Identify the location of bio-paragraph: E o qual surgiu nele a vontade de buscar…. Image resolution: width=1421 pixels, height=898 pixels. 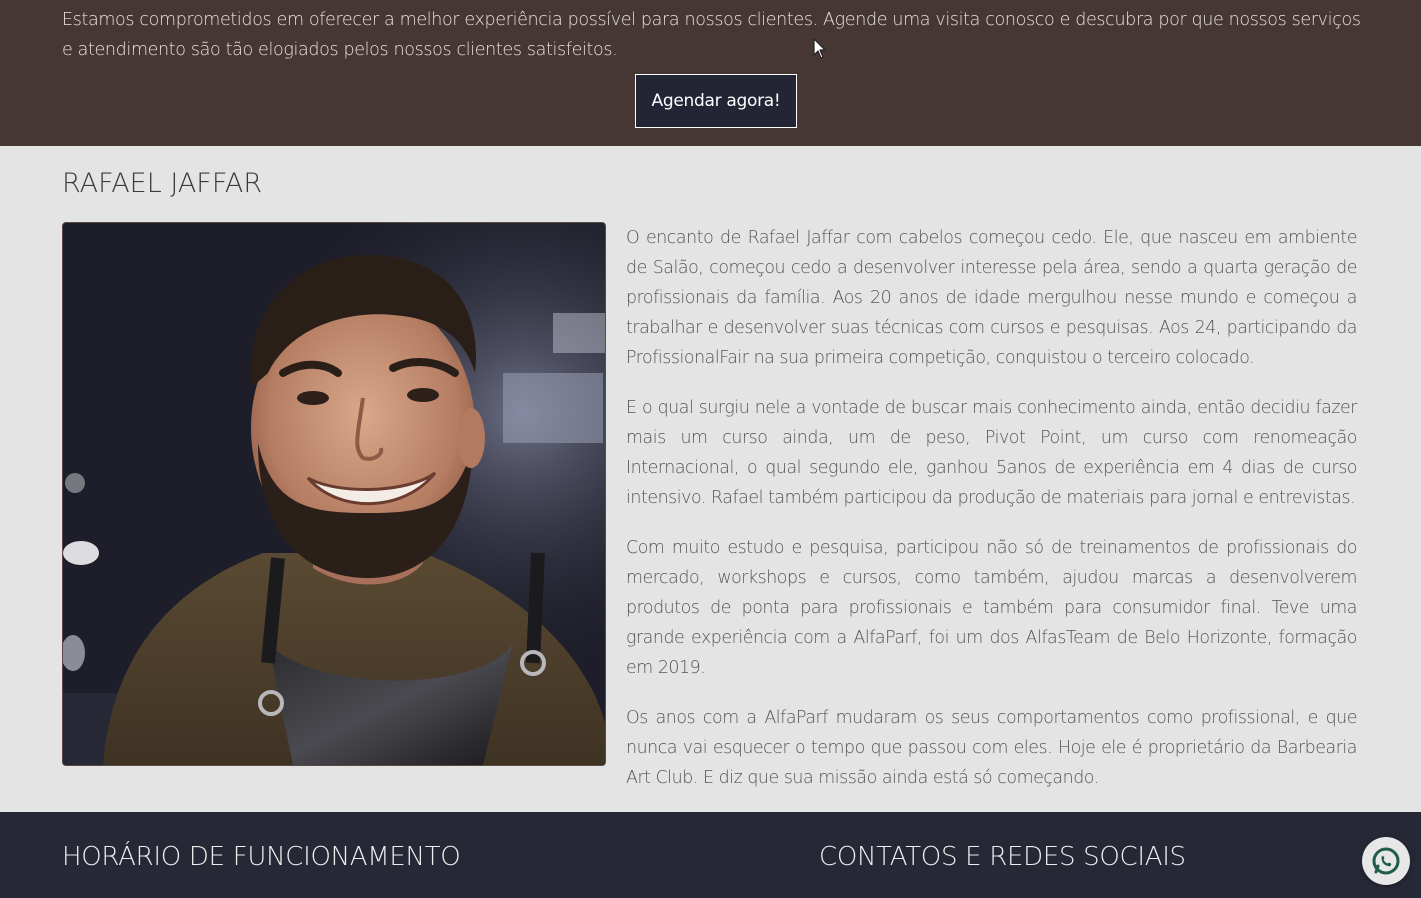
(991, 453).